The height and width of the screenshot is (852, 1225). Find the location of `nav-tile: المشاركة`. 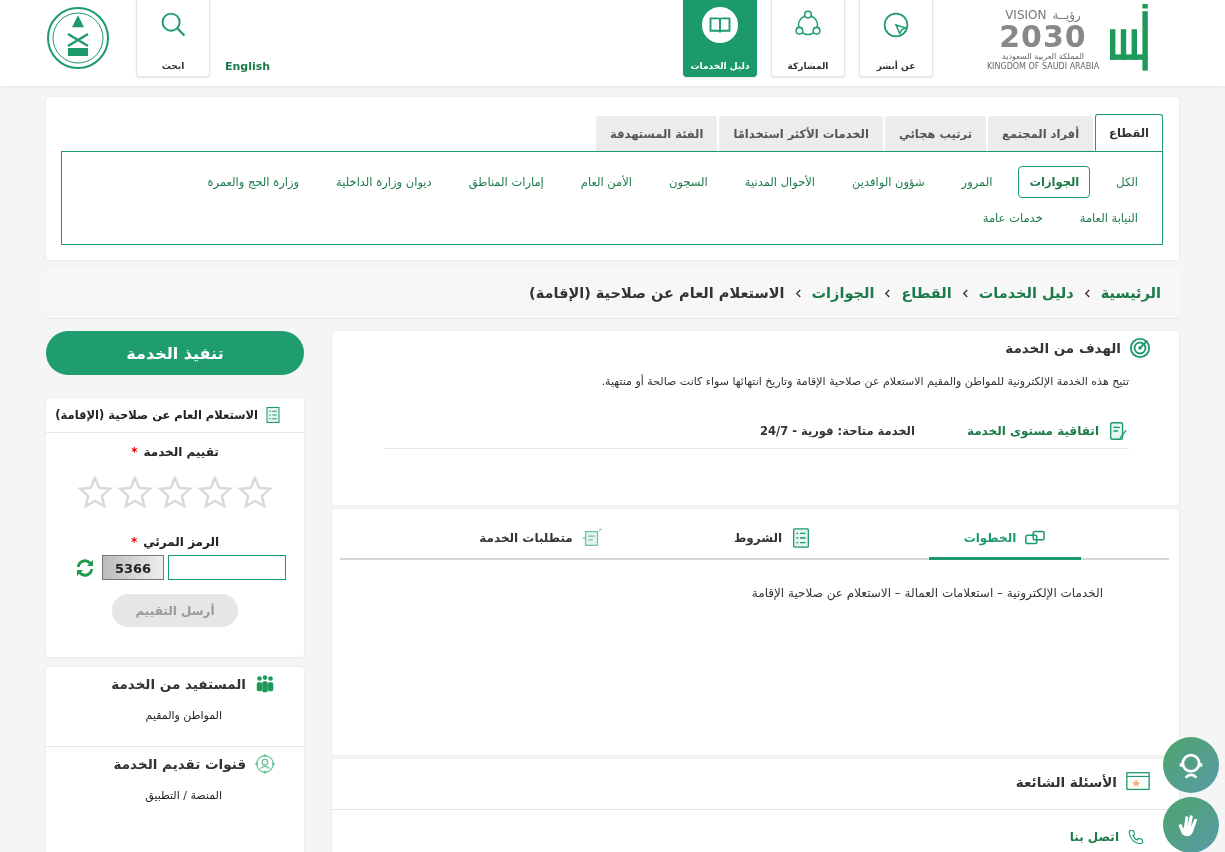

nav-tile: المشاركة is located at coordinates (808, 38).